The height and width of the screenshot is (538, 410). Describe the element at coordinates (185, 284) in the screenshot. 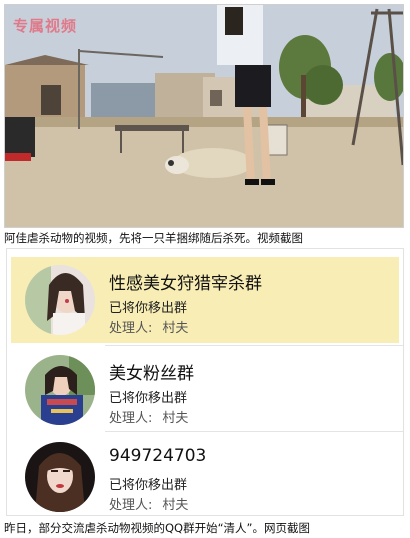

I see `group-name: 性感美女狩猎宰杀群` at that location.